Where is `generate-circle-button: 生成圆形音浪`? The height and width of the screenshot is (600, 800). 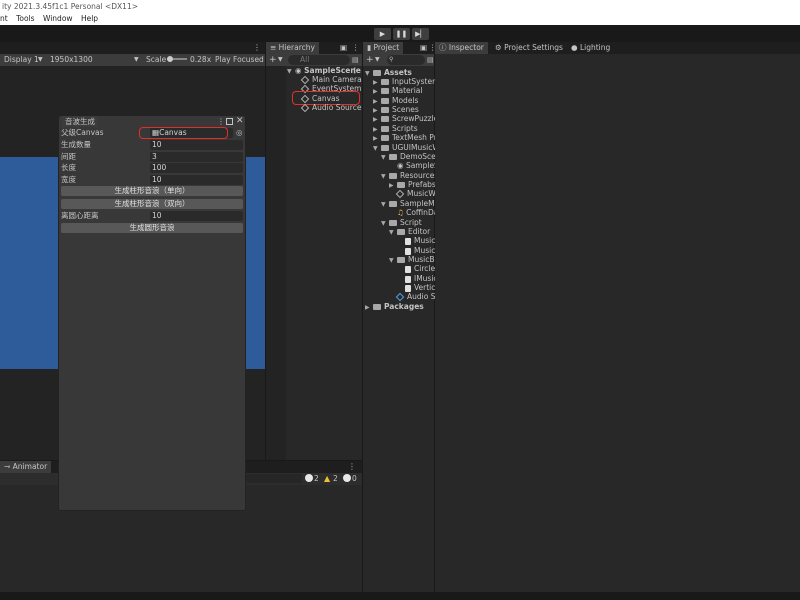 generate-circle-button: 生成圆形音浪 is located at coordinates (152, 228).